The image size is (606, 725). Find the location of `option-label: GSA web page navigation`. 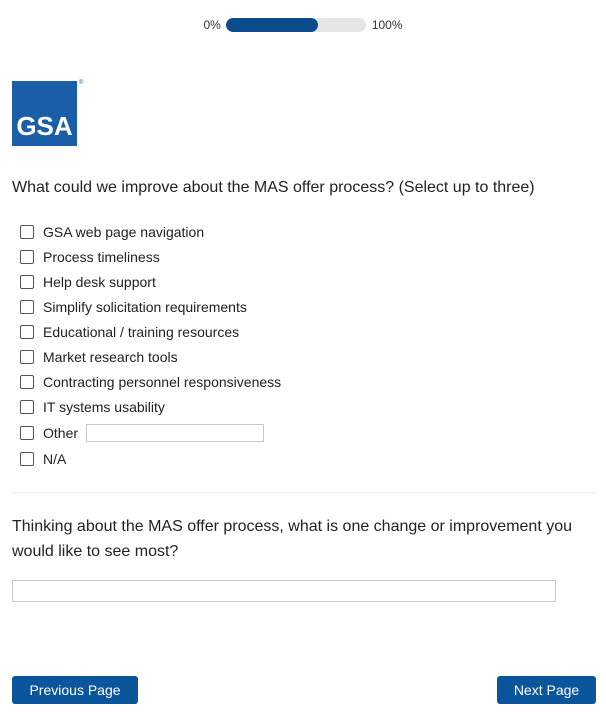

option-label: GSA web page navigation is located at coordinates (124, 231).